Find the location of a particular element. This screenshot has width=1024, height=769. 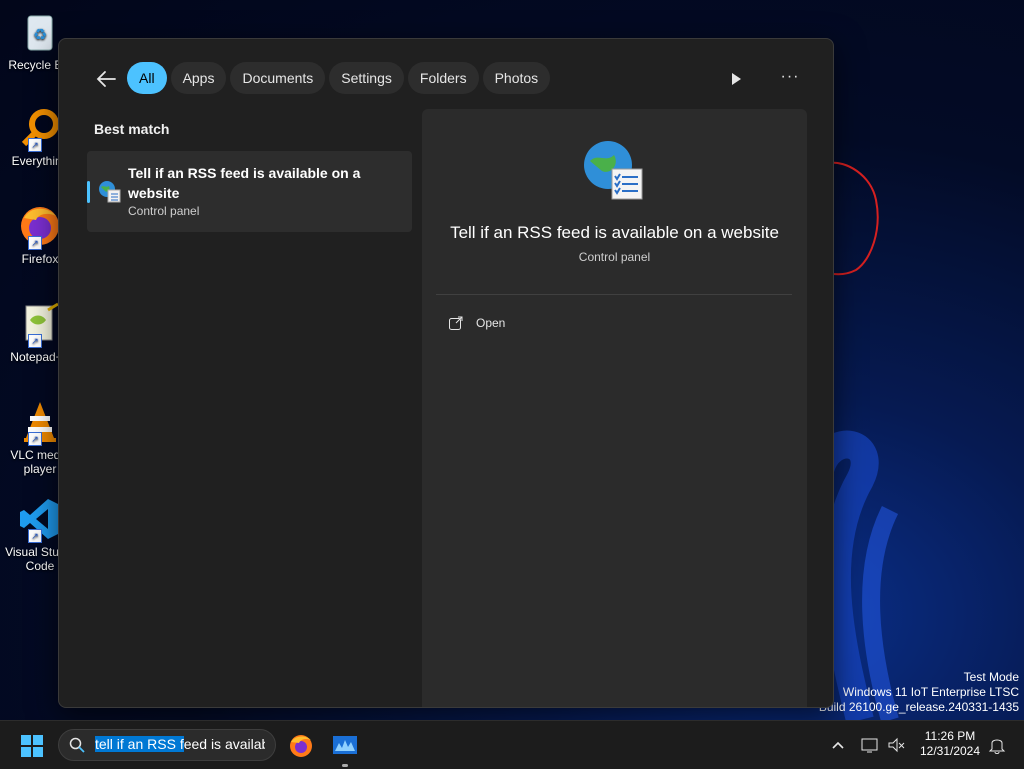

notifications-button is located at coordinates (997, 745).